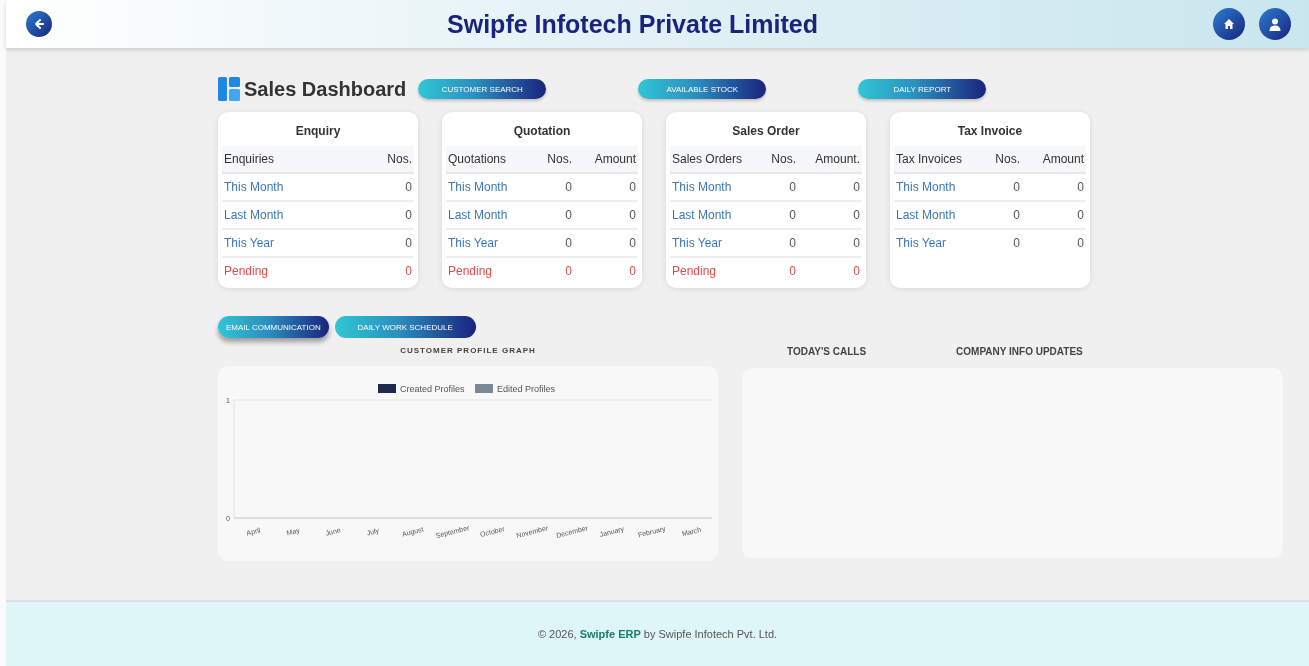 Image resolution: width=1309 pixels, height=666 pixels. Describe the element at coordinates (526, 389) in the screenshot. I see `legend-label: Edited Profiles` at that location.